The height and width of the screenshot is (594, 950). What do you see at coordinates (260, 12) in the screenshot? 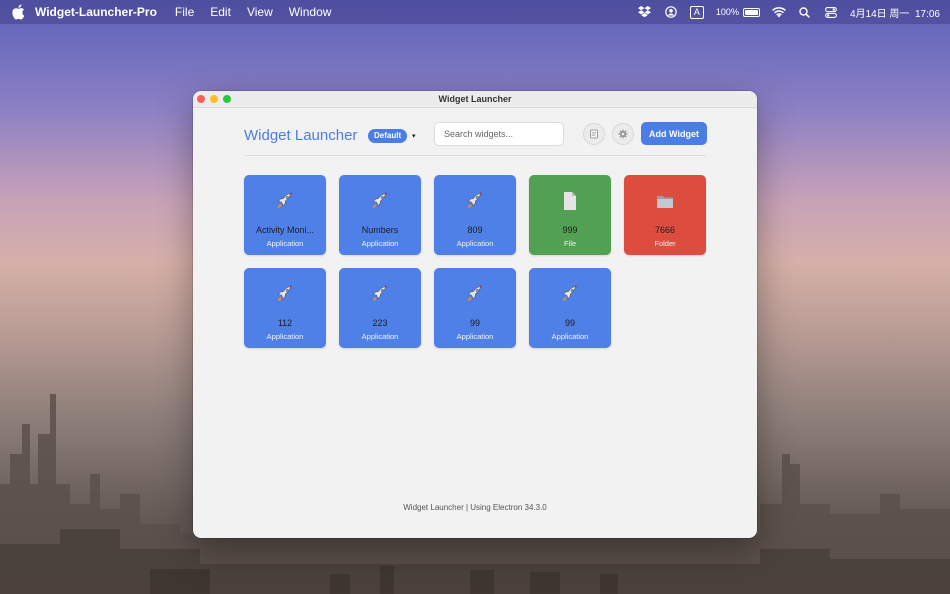
I see `menu-view: View` at bounding box center [260, 12].